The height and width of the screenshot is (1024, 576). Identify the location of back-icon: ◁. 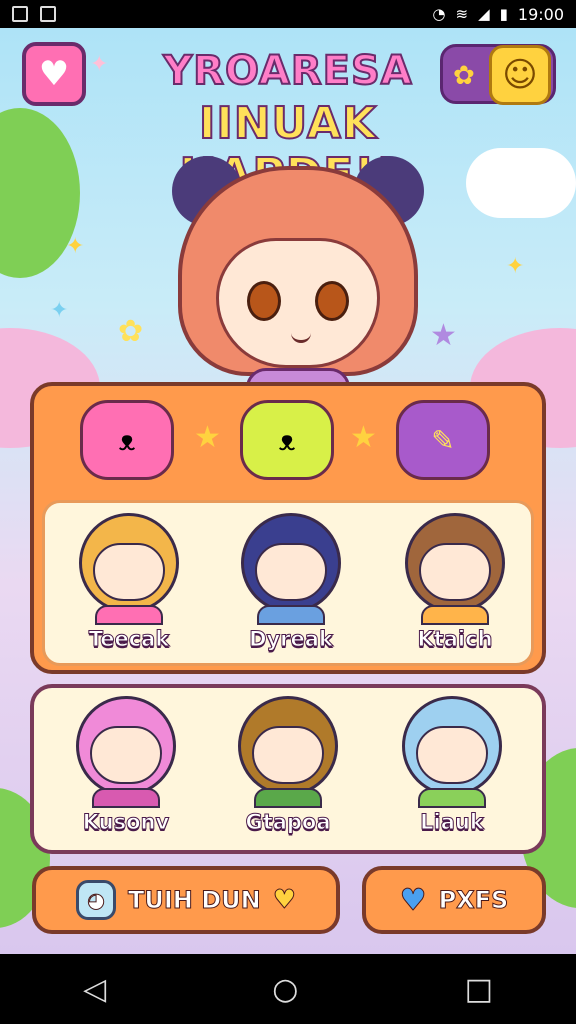
(94, 989).